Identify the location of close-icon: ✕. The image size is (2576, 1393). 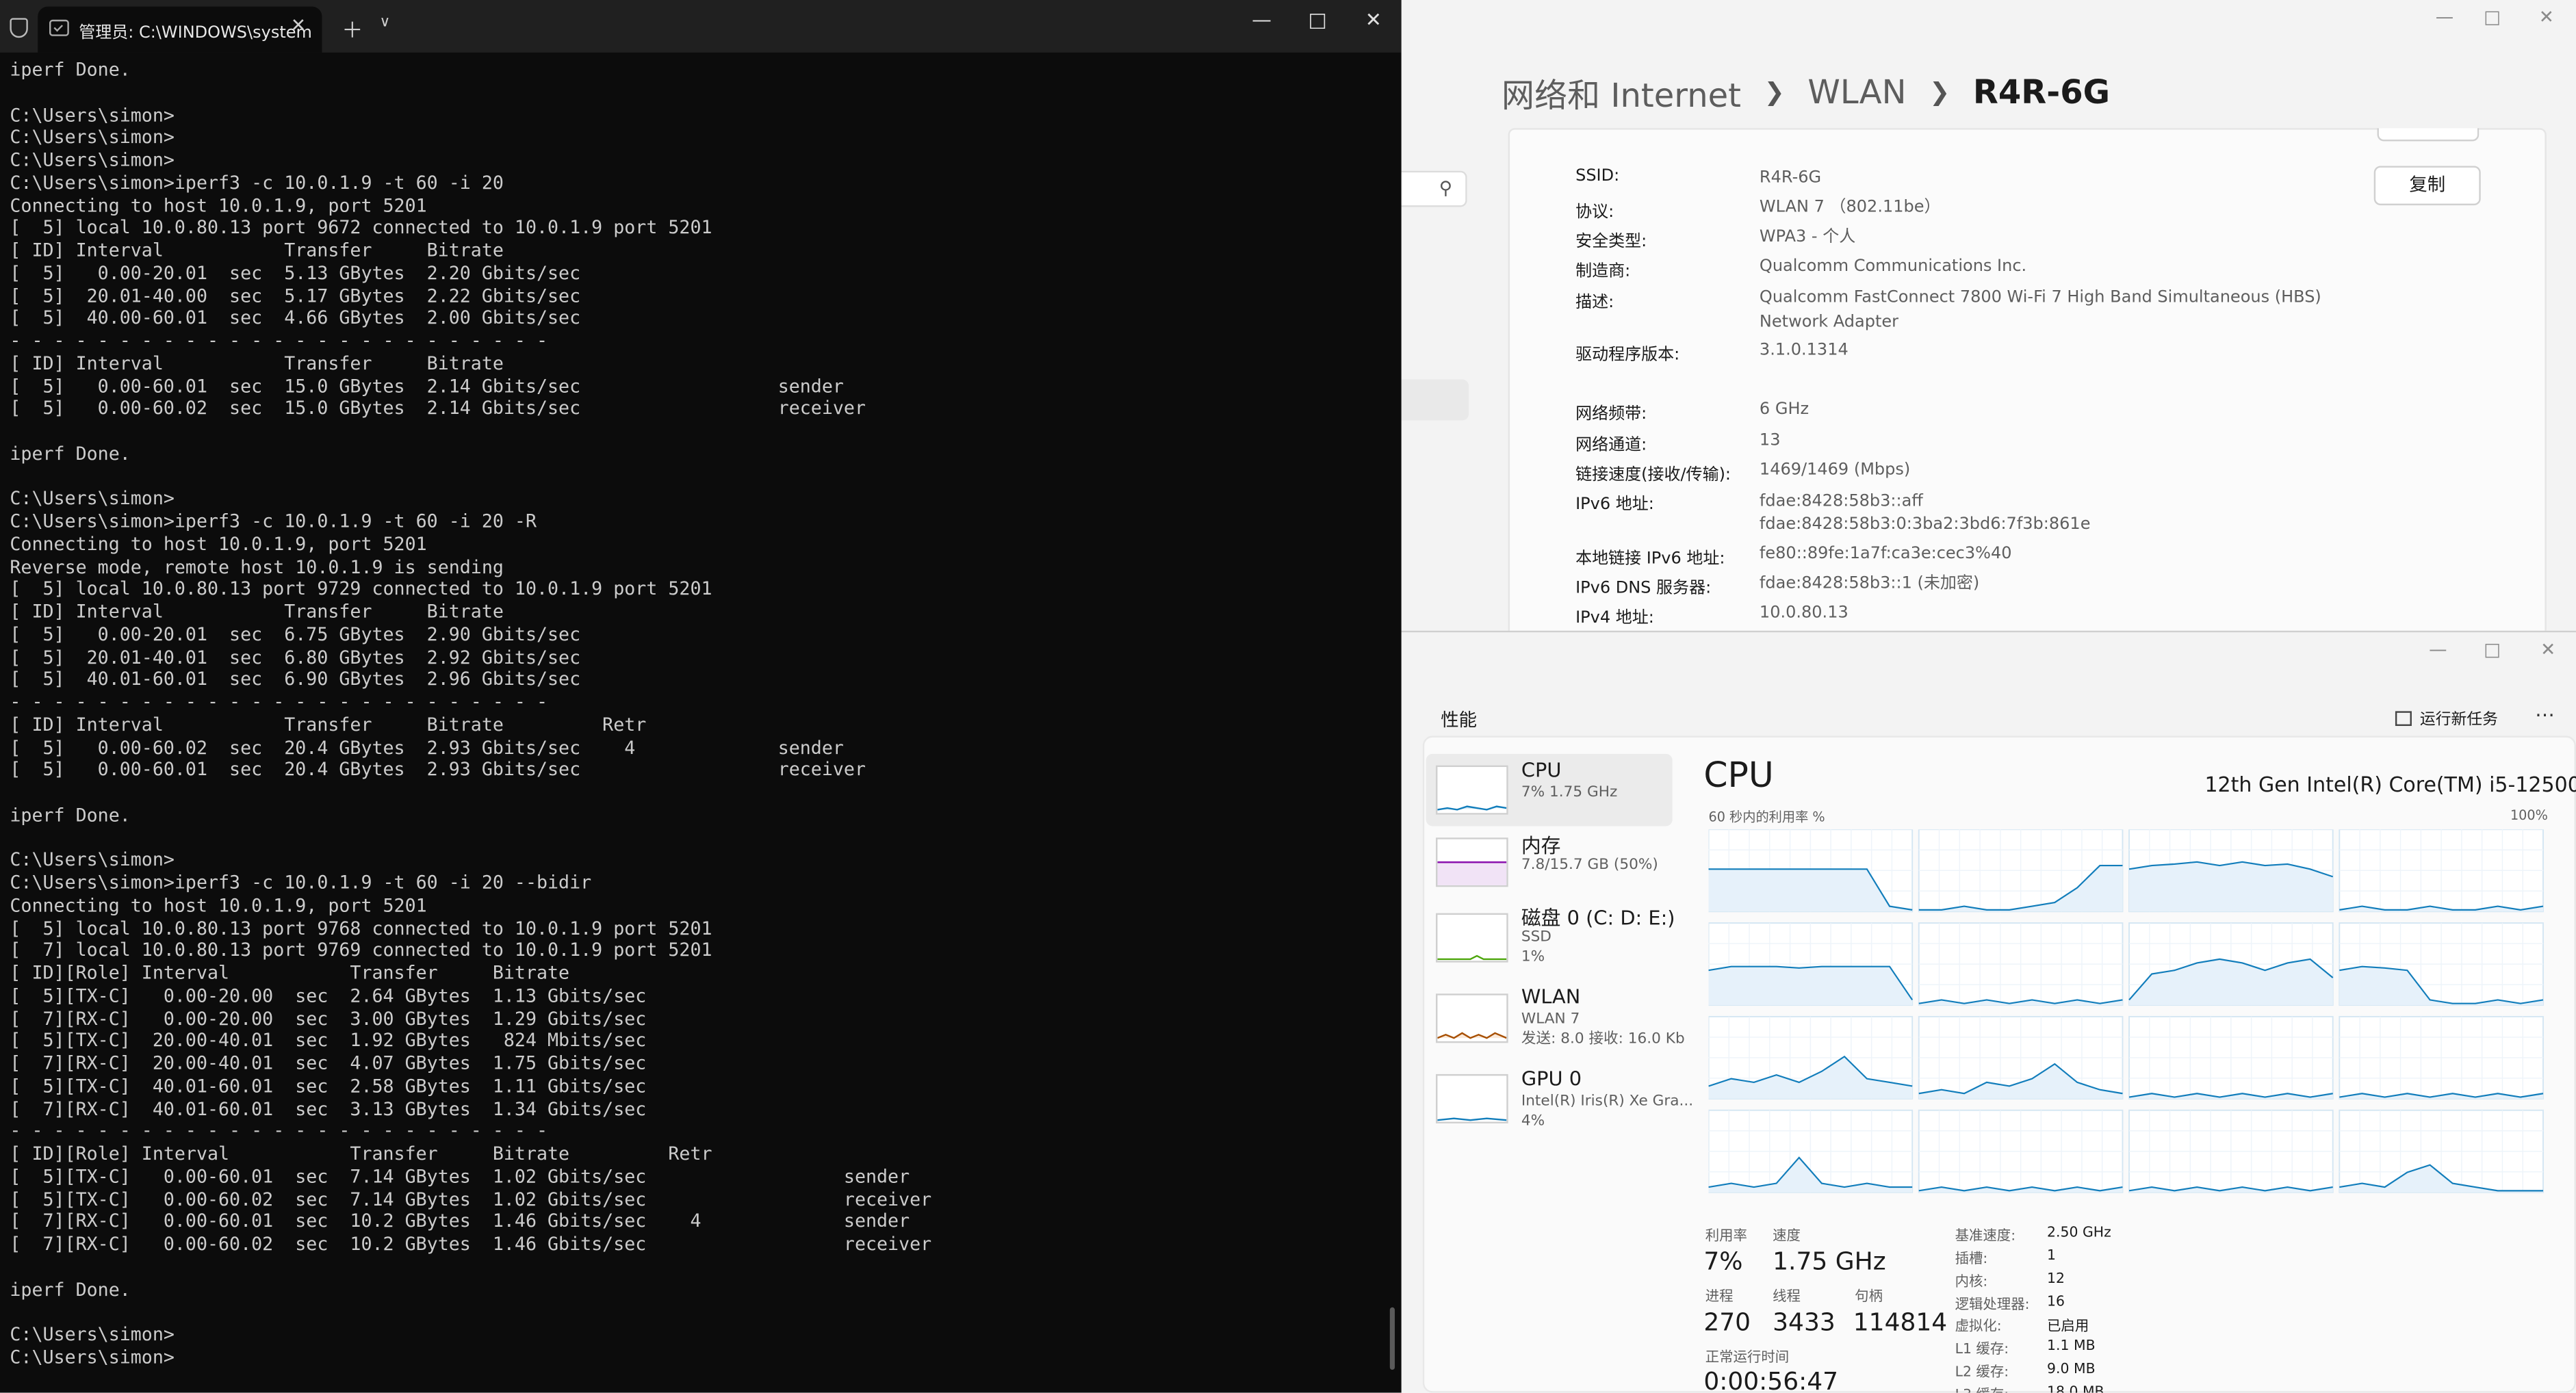
(298, 26).